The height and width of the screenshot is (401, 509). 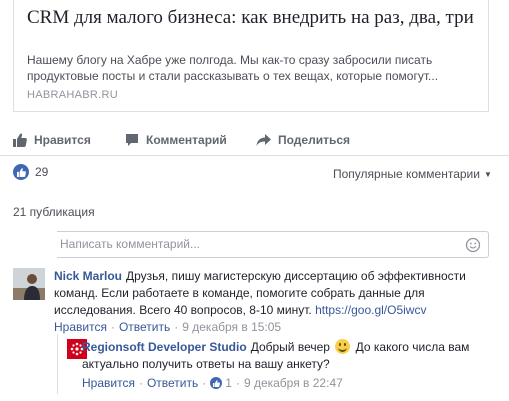 I want to click on reply-like-link: Нравится, so click(x=108, y=383).